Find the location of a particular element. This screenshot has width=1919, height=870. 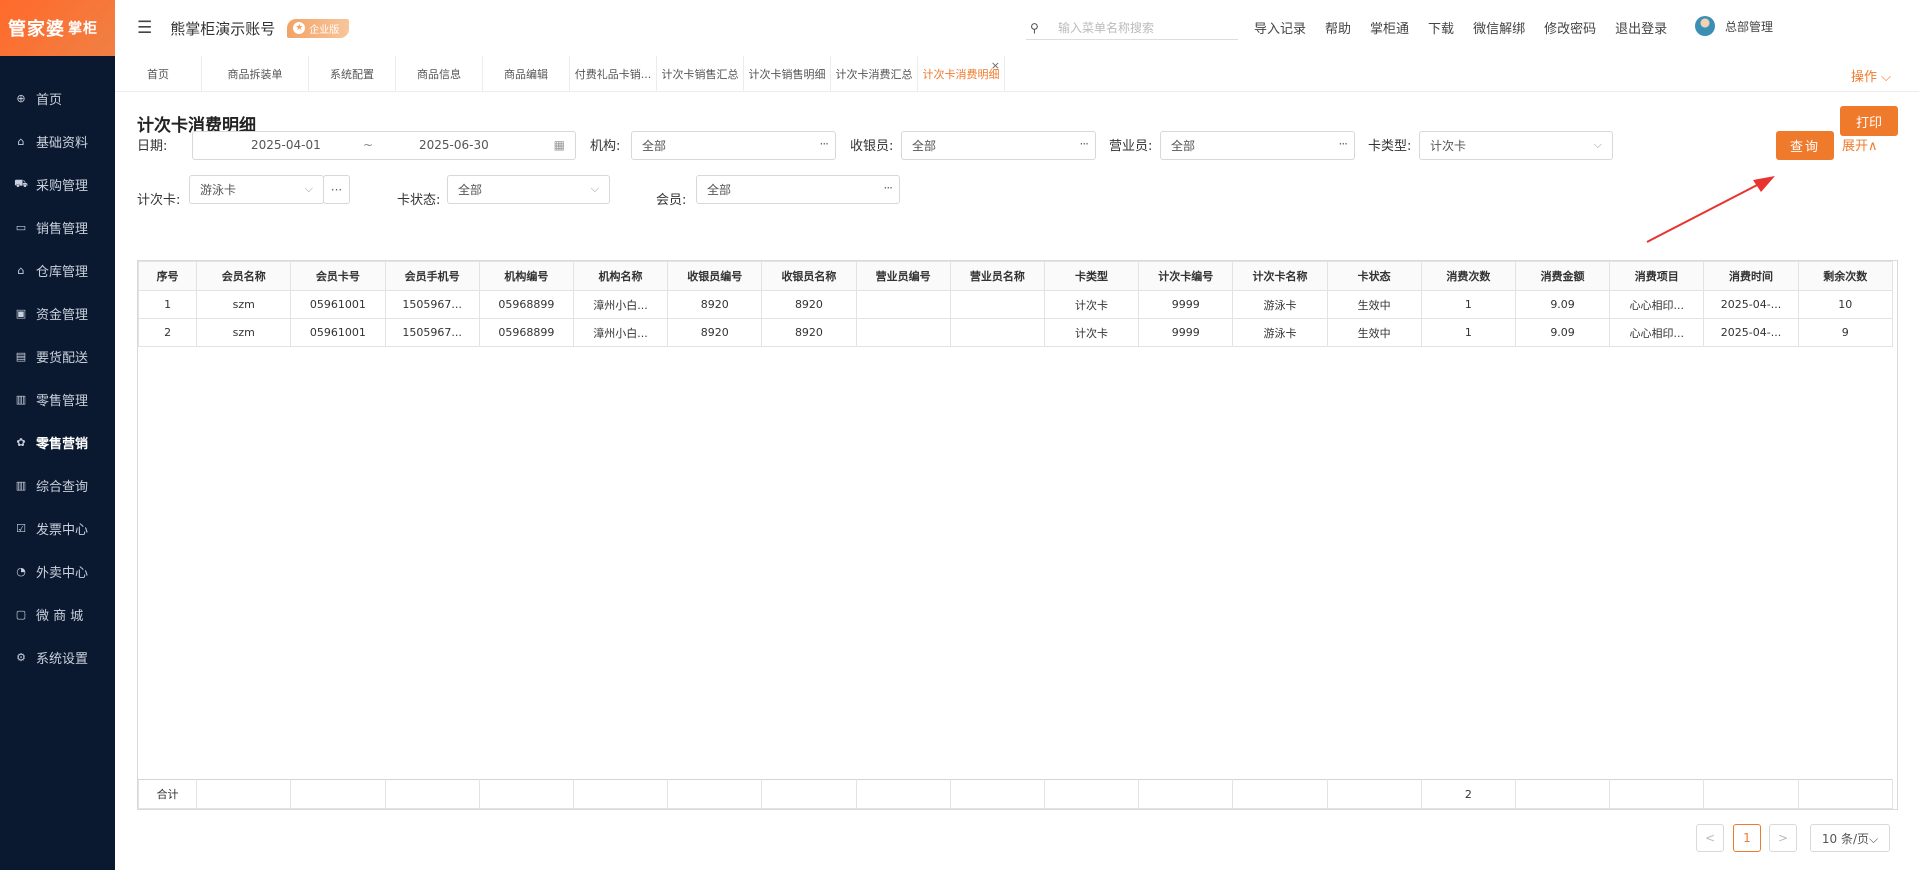

header-link-5: 修改密码 is located at coordinates (1570, 27).